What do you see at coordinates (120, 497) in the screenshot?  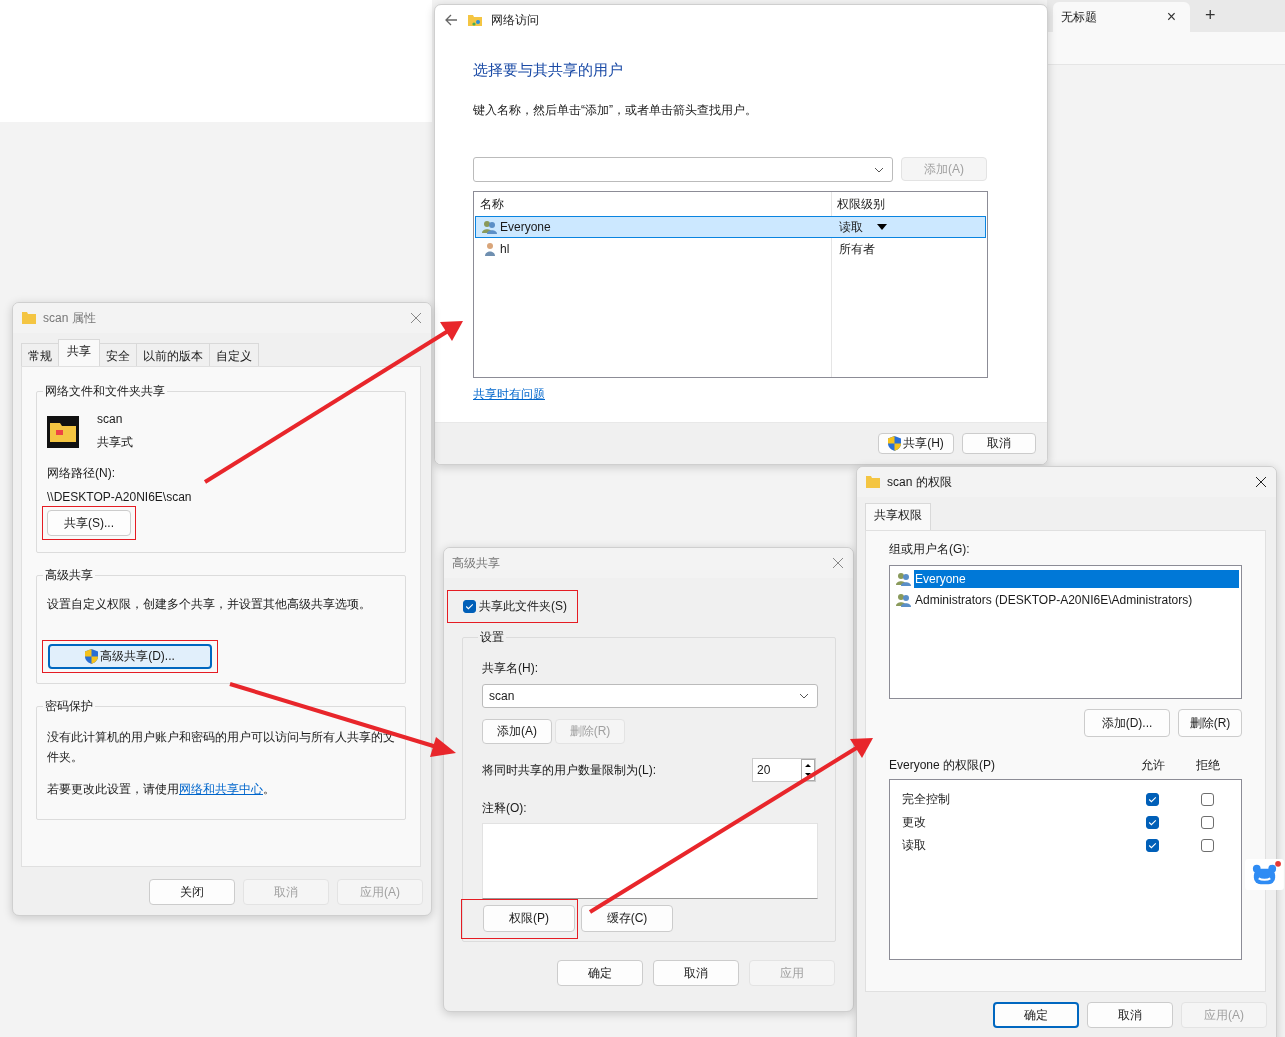 I see `network-path: \\DESKTOP-A20NI6E\scan` at bounding box center [120, 497].